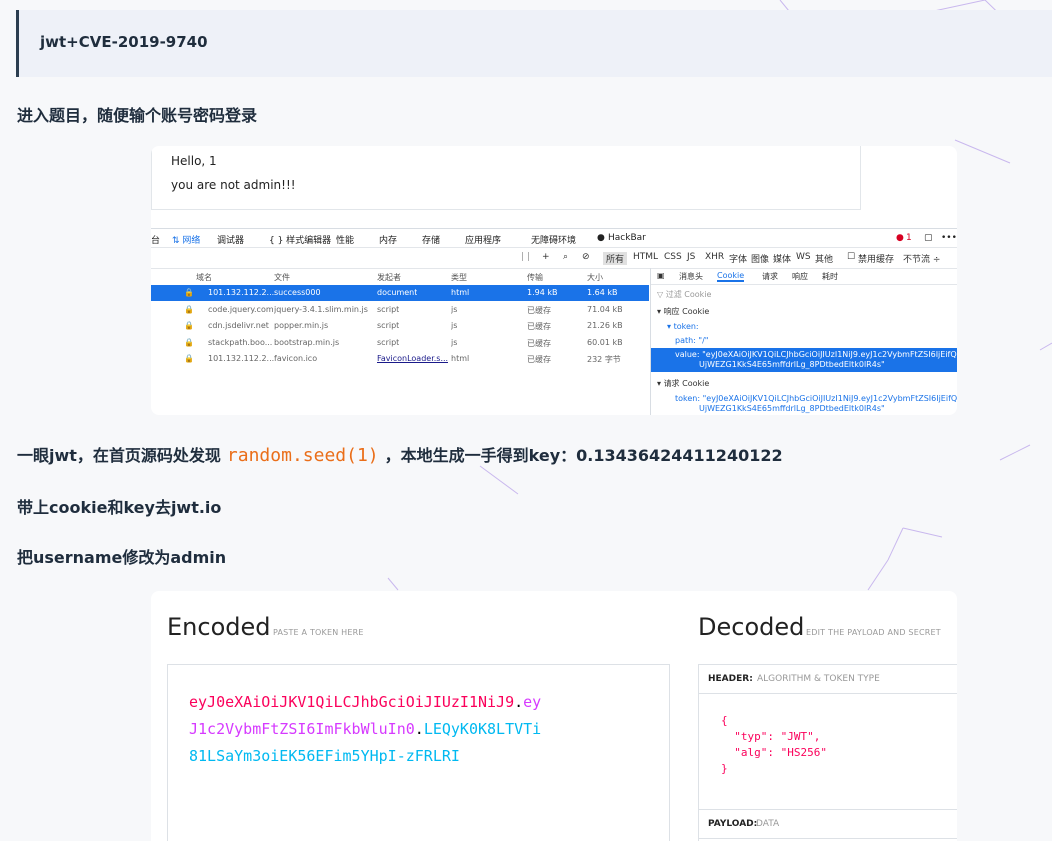 The height and width of the screenshot is (841, 1052). I want to click on filter-font: 字体, so click(738, 258).